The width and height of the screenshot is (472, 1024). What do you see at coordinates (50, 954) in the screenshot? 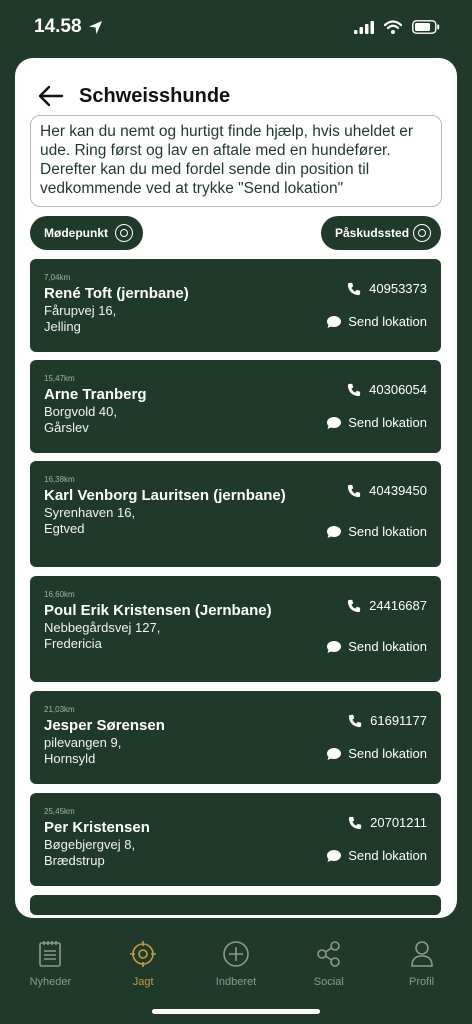
I see `news-icon` at bounding box center [50, 954].